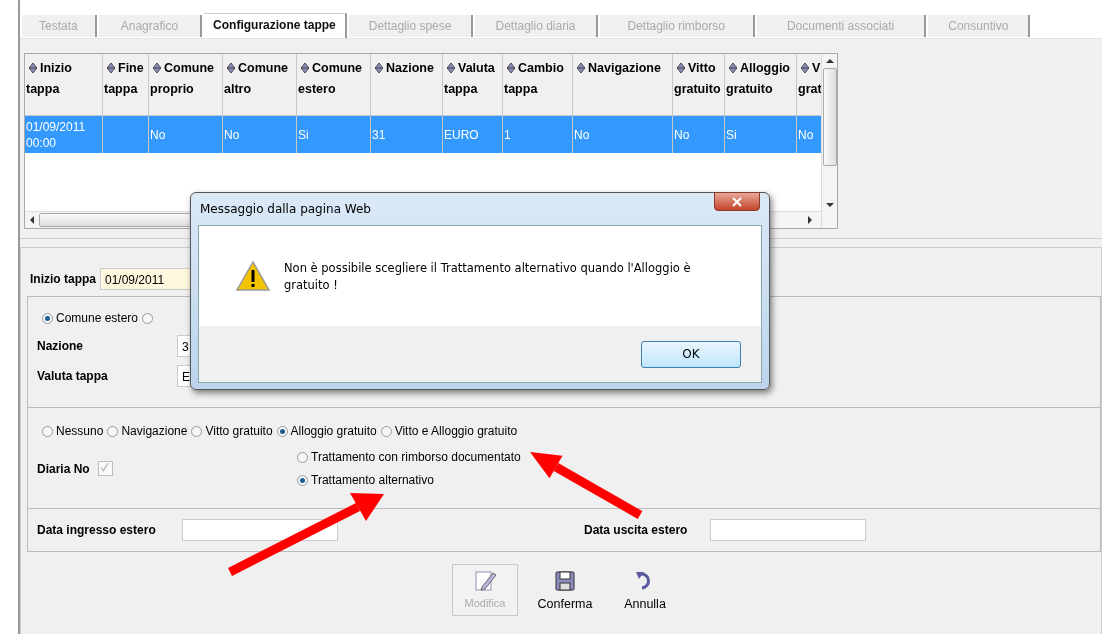 The height and width of the screenshot is (634, 1105). What do you see at coordinates (232, 431) in the screenshot?
I see `radio-option: Vitto gratuito` at bounding box center [232, 431].